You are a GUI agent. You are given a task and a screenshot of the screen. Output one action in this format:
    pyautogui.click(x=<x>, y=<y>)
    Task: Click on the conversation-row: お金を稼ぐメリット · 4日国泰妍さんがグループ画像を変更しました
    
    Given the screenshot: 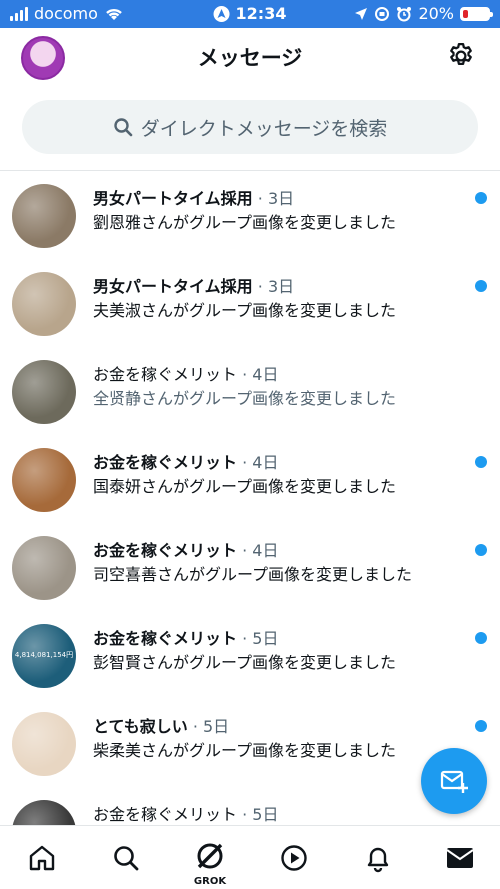 What is the action you would take?
    pyautogui.click(x=250, y=479)
    